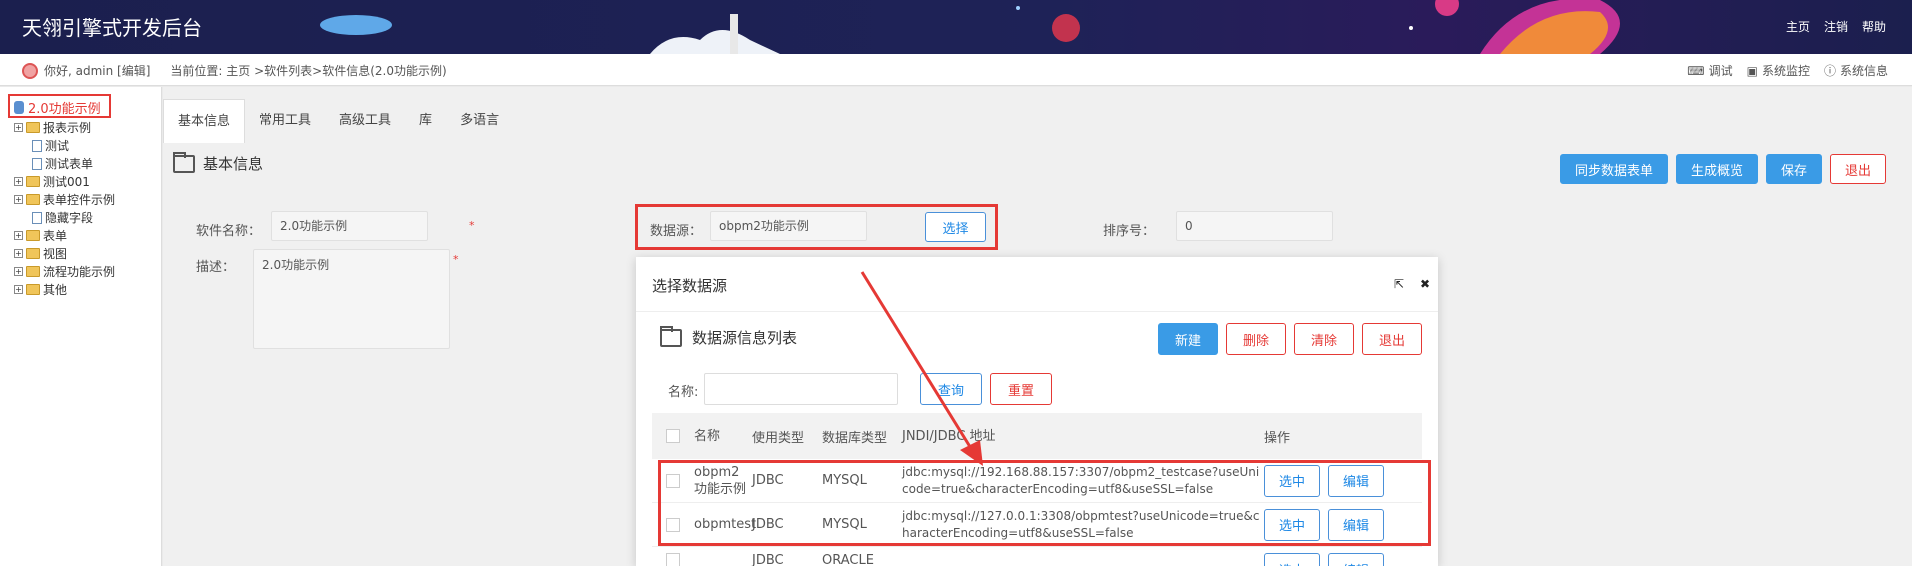 This screenshot has height=566, width=1912. What do you see at coordinates (1613, 169) in the screenshot?
I see `sync-tables-button: 同步数据表单` at bounding box center [1613, 169].